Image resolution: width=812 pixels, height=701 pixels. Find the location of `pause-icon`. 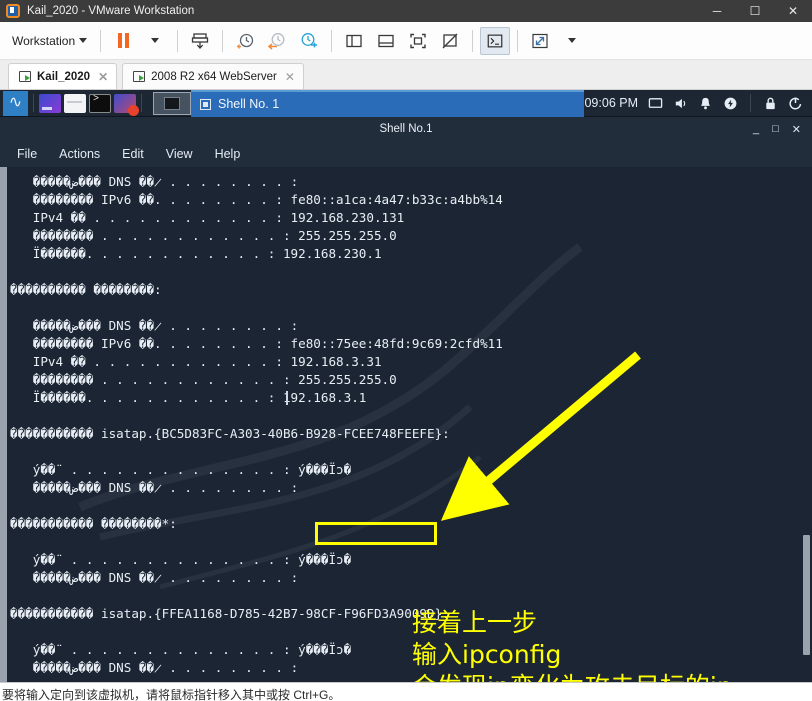

pause-icon is located at coordinates (123, 40).